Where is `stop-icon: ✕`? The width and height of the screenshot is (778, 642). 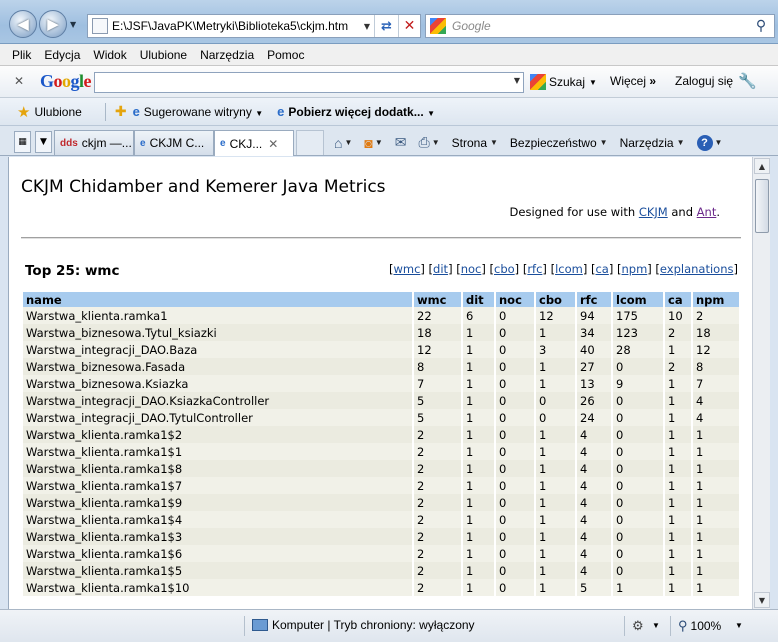
stop-icon: ✕ is located at coordinates (409, 26).